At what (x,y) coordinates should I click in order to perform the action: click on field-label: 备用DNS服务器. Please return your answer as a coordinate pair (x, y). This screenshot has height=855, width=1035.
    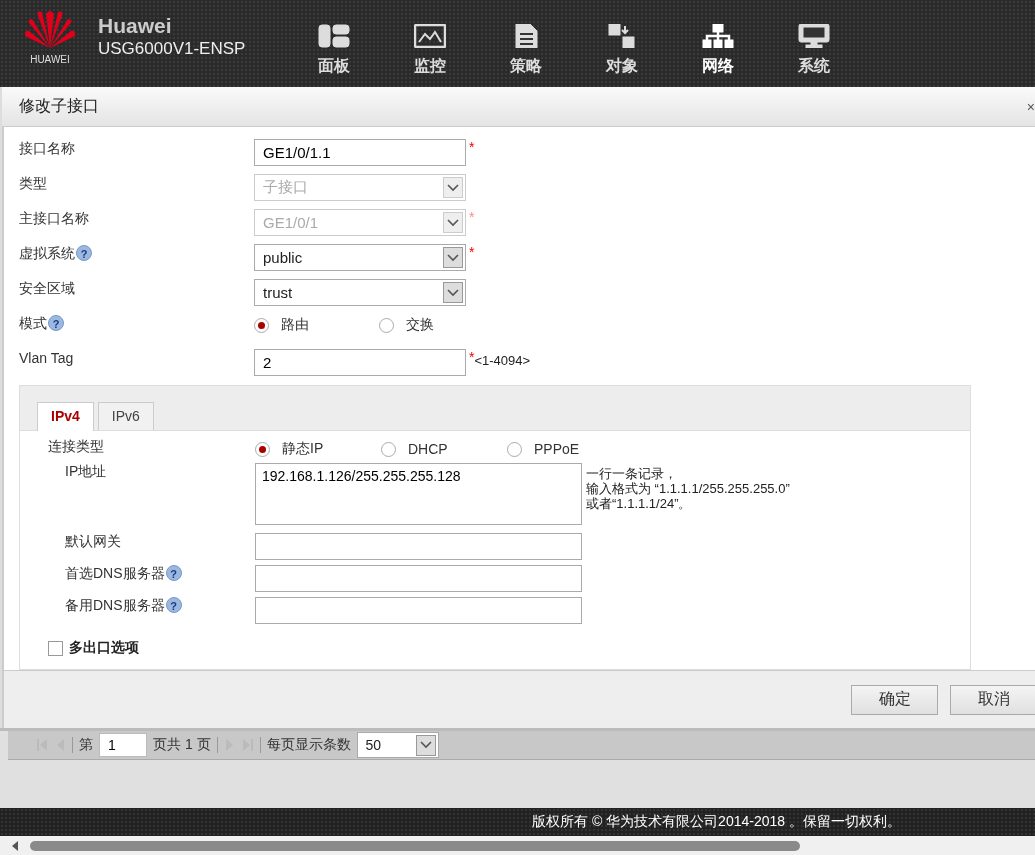
    Looking at the image, I should click on (115, 606).